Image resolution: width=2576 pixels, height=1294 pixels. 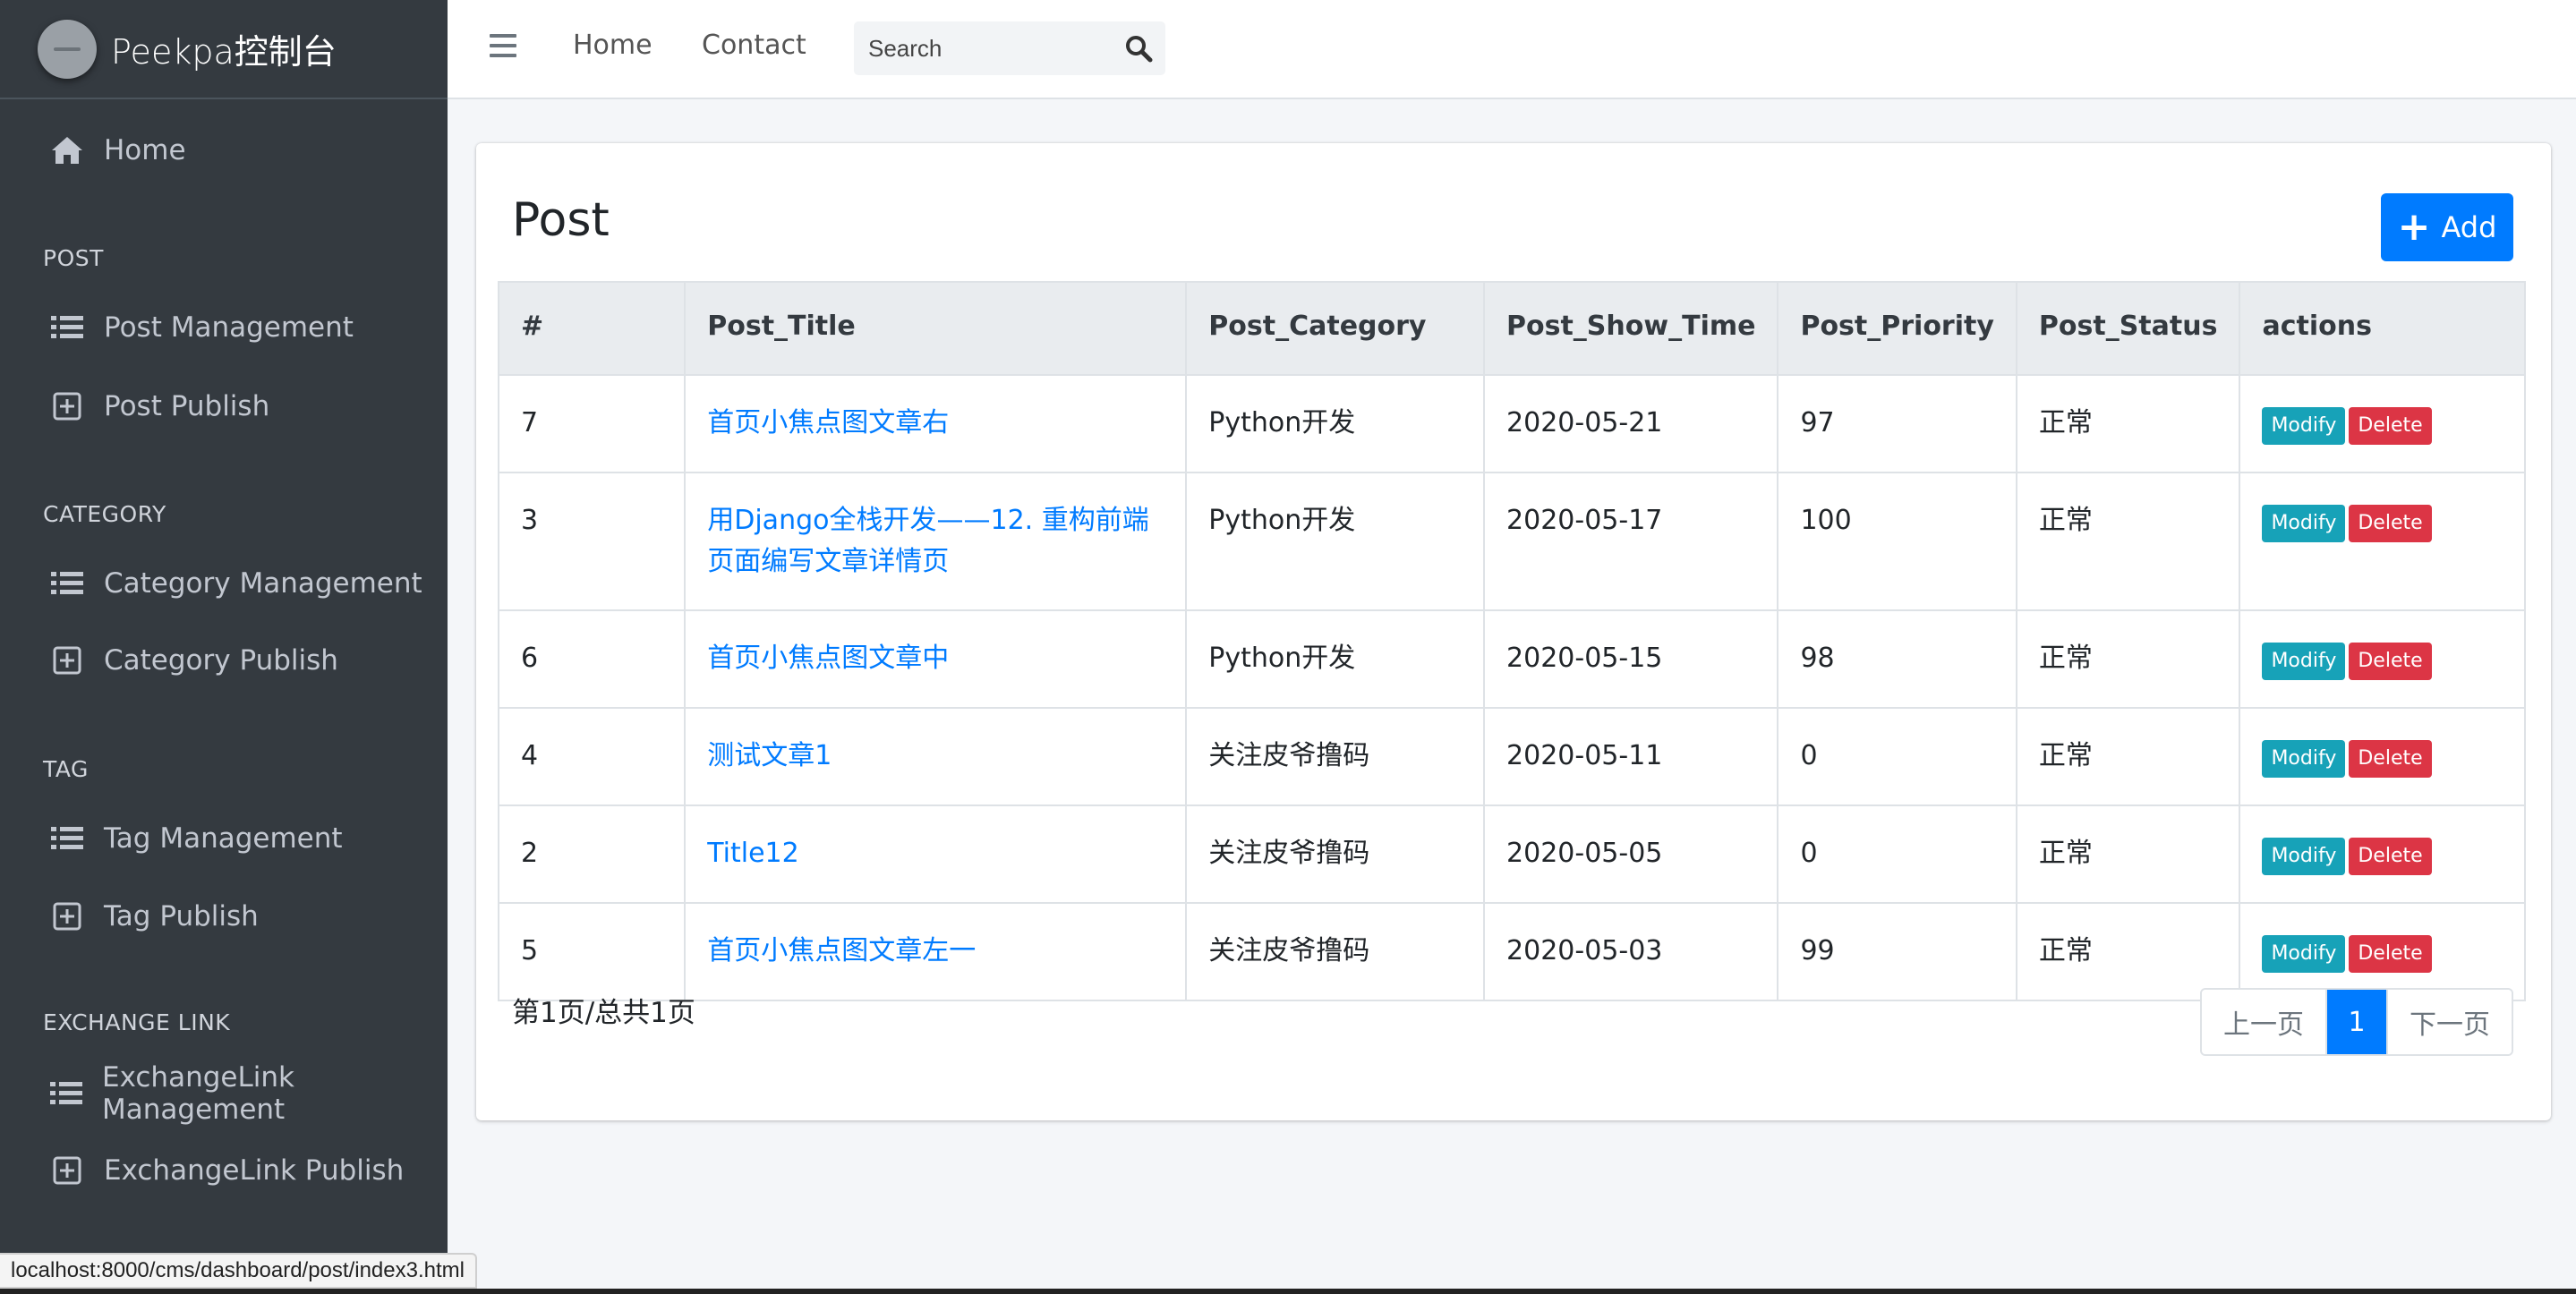 I want to click on add-button-label: Add, so click(x=2469, y=227).